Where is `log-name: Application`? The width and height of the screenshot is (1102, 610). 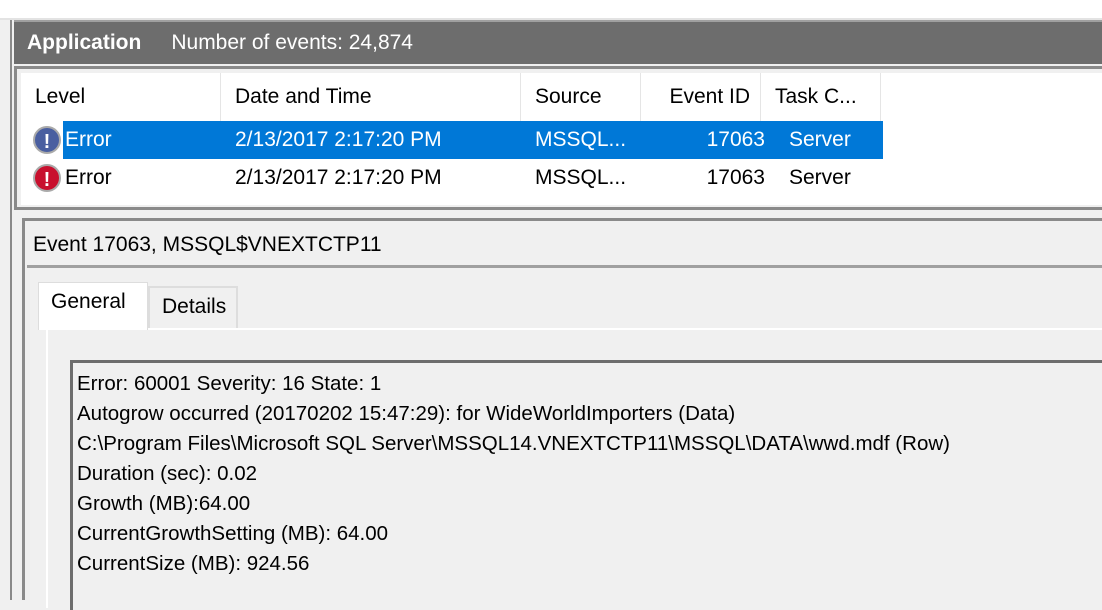
log-name: Application is located at coordinates (84, 42).